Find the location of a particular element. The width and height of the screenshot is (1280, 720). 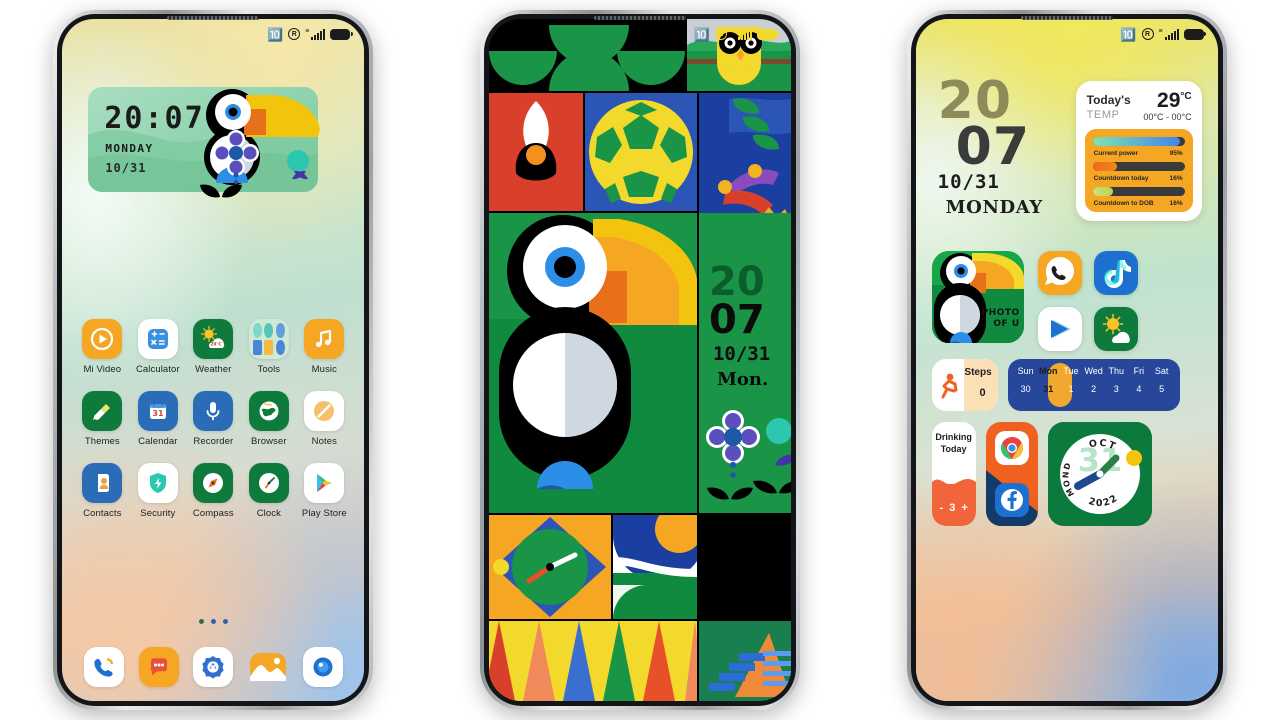

app-label: Contacts is located at coordinates (102, 513).